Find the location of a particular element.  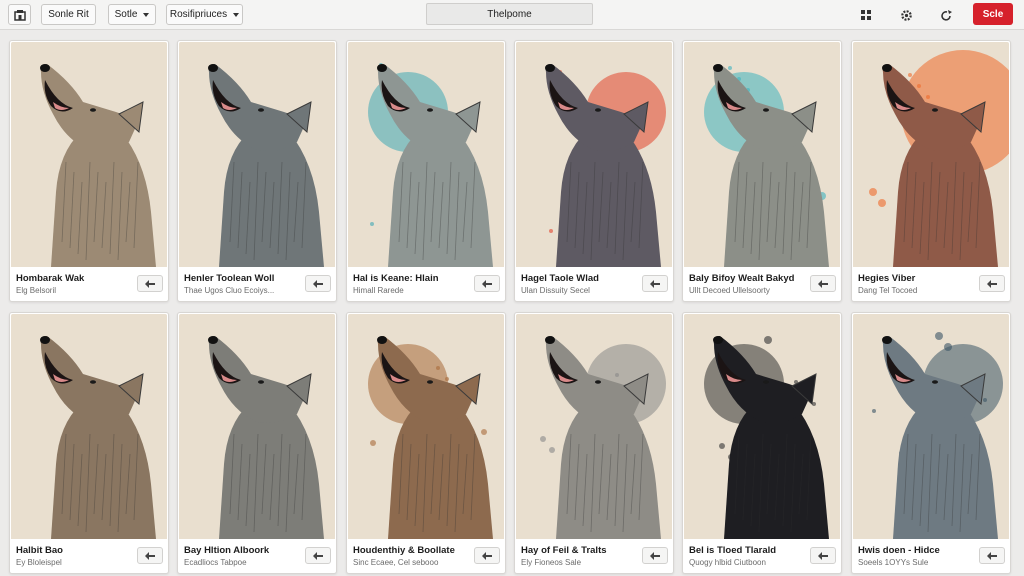

pin-title: Baly Bifoy Wealt Bakyd is located at coordinates (742, 278).